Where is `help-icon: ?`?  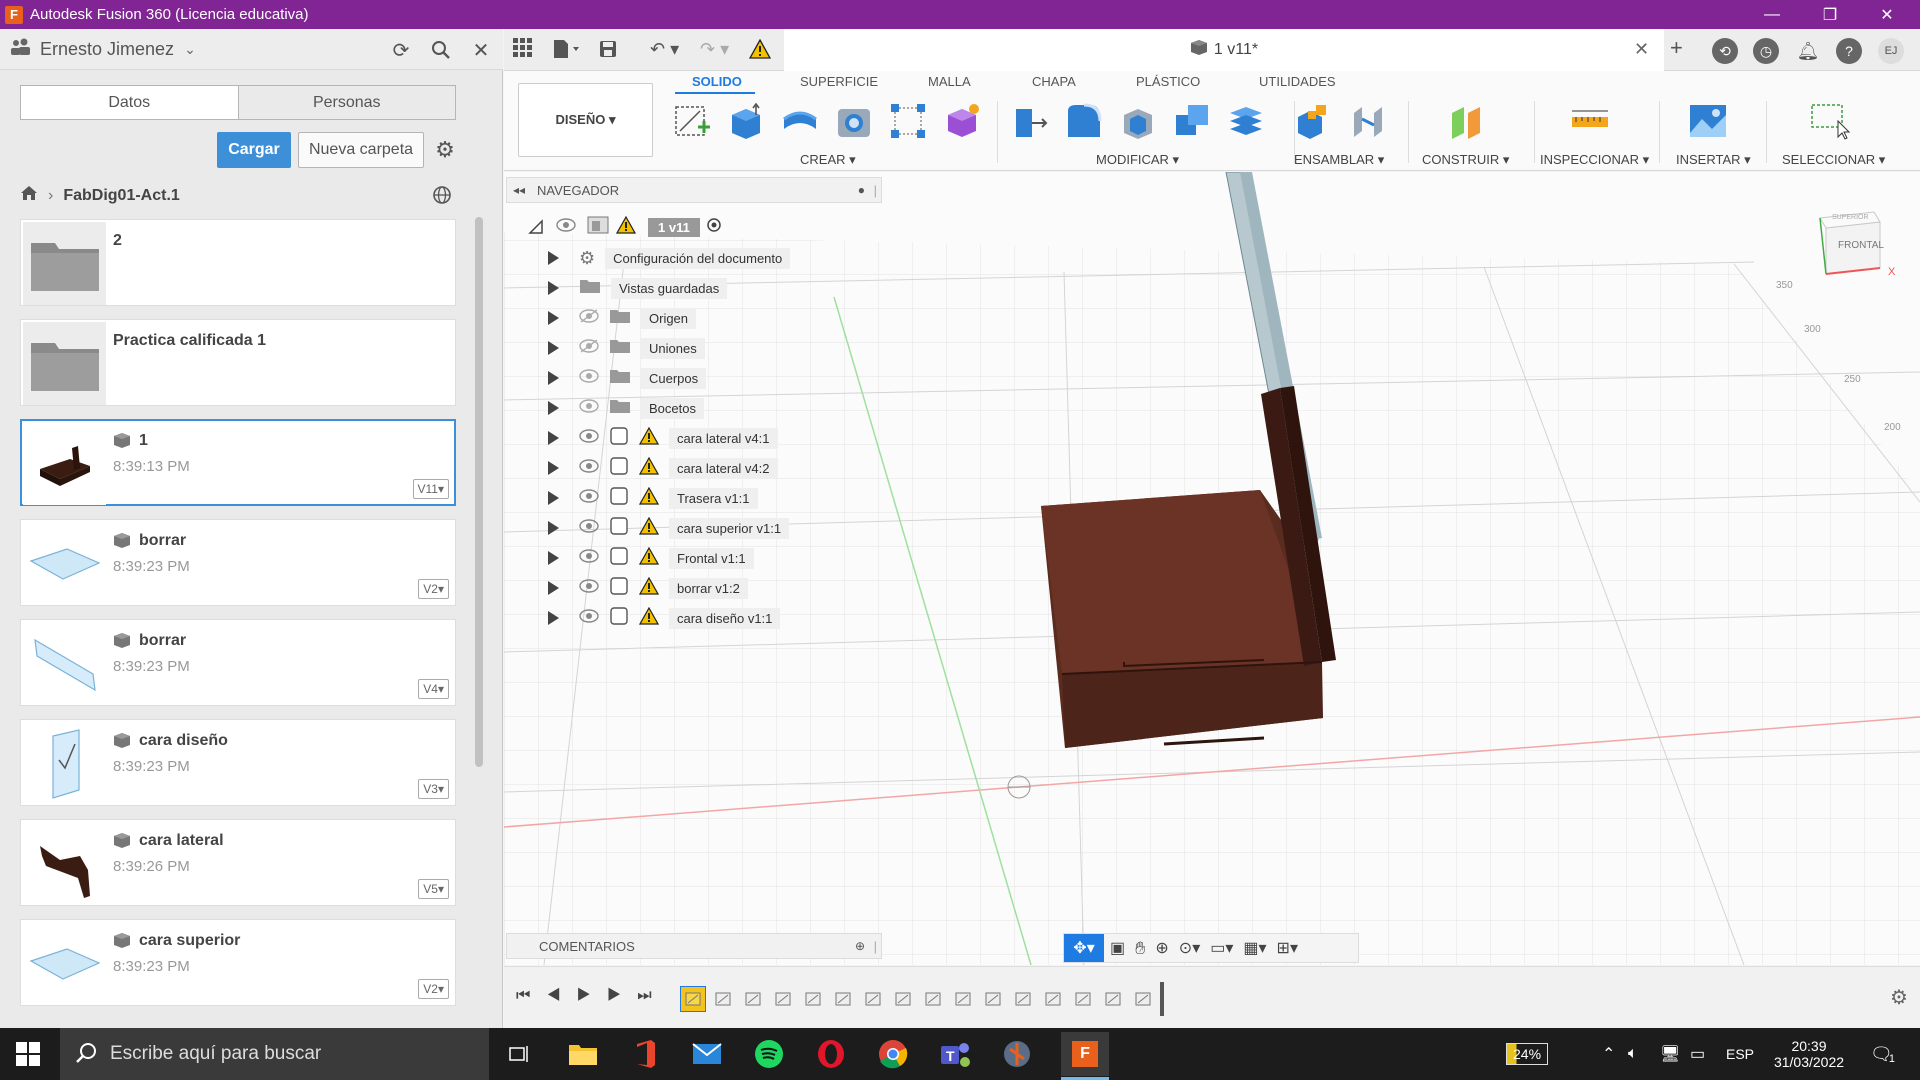 help-icon: ? is located at coordinates (1849, 51).